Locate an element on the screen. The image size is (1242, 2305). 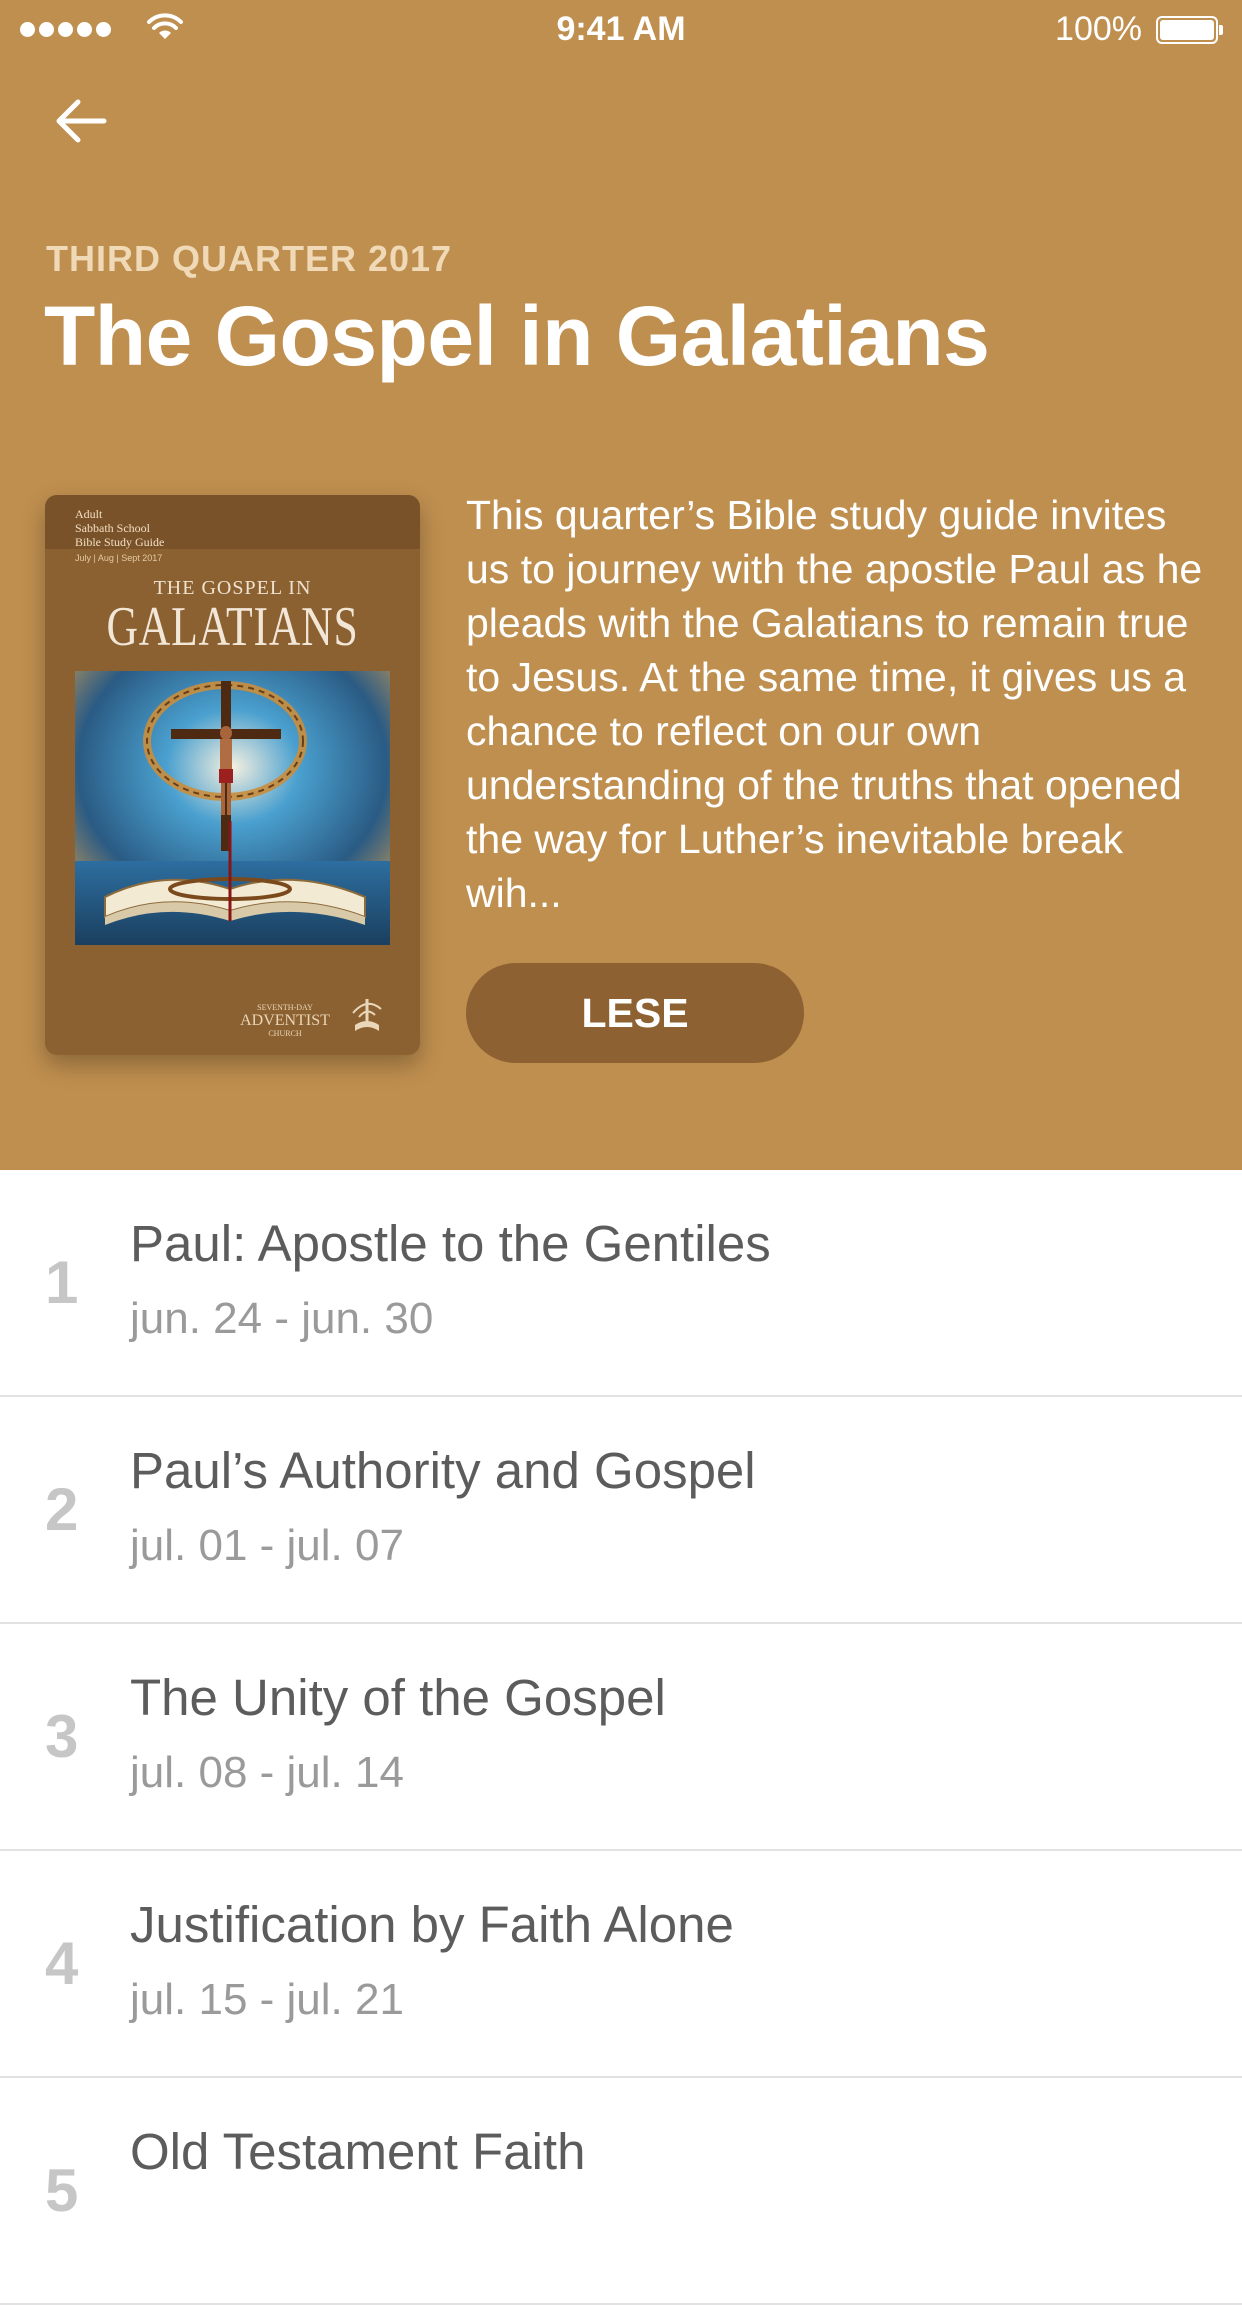
lesson-title: Paul’s Authority and Gospel is located at coordinates (443, 1470).